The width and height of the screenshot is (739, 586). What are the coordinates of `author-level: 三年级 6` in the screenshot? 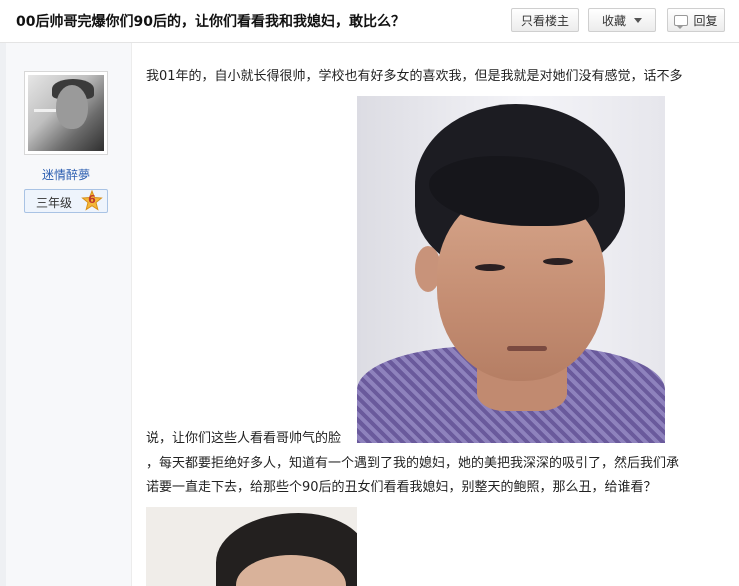 It's located at (66, 201).